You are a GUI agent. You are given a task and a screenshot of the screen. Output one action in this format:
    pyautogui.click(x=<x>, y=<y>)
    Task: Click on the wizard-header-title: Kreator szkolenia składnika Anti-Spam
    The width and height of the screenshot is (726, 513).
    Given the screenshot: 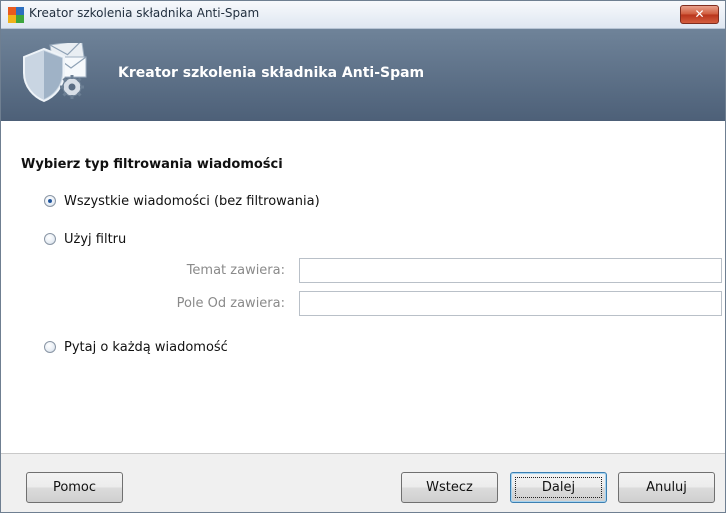 What is the action you would take?
    pyautogui.click(x=271, y=73)
    